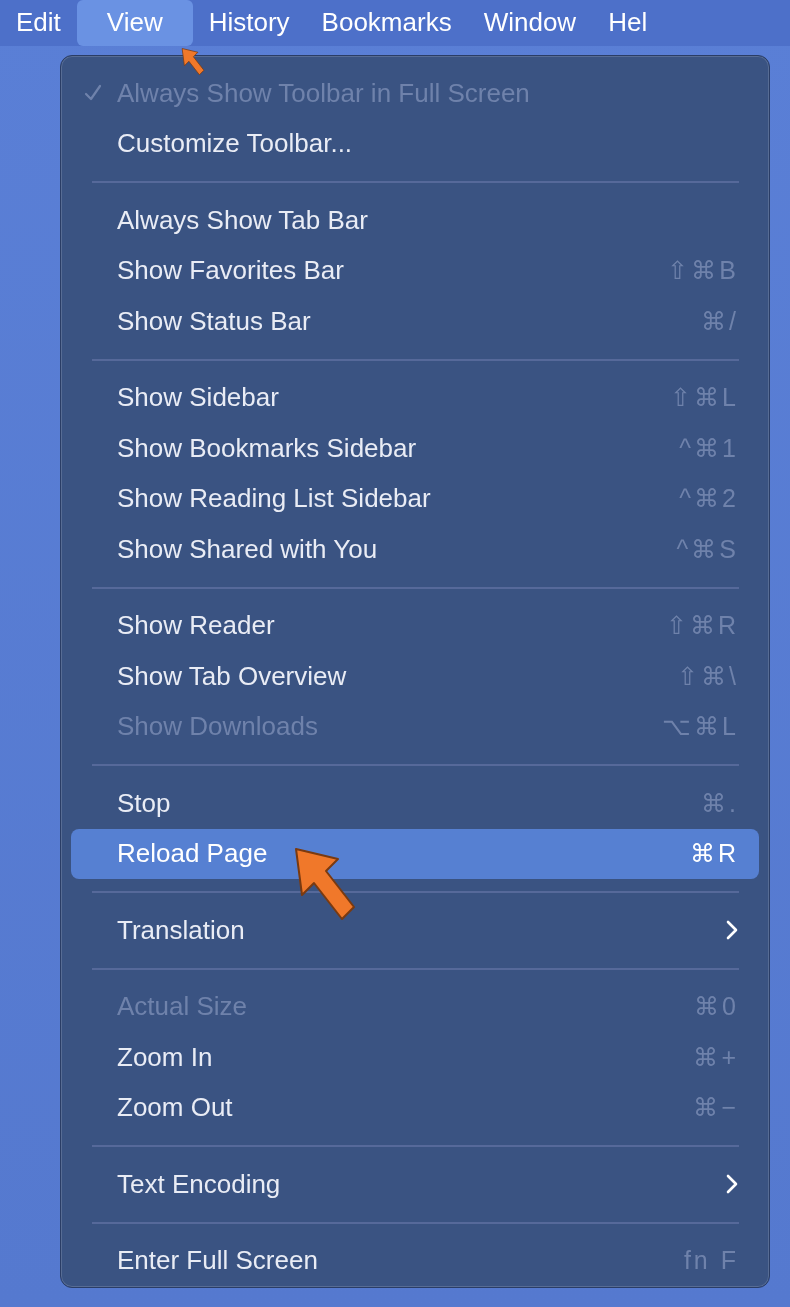  I want to click on keyboard-shortcut: ⌘−, so click(716, 1108).